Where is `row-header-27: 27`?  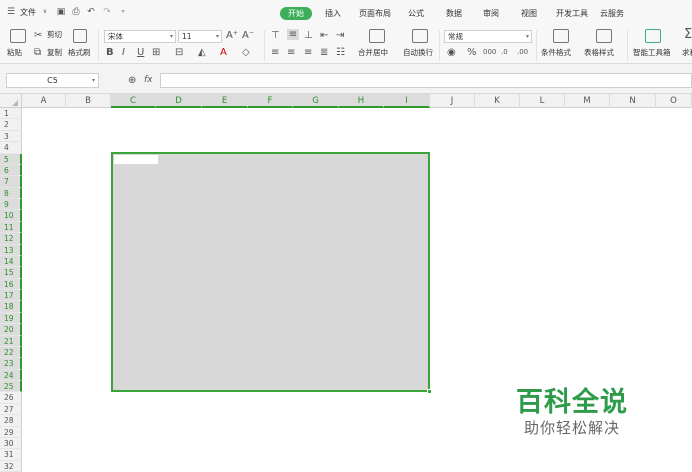 row-header-27: 27 is located at coordinates (11, 410).